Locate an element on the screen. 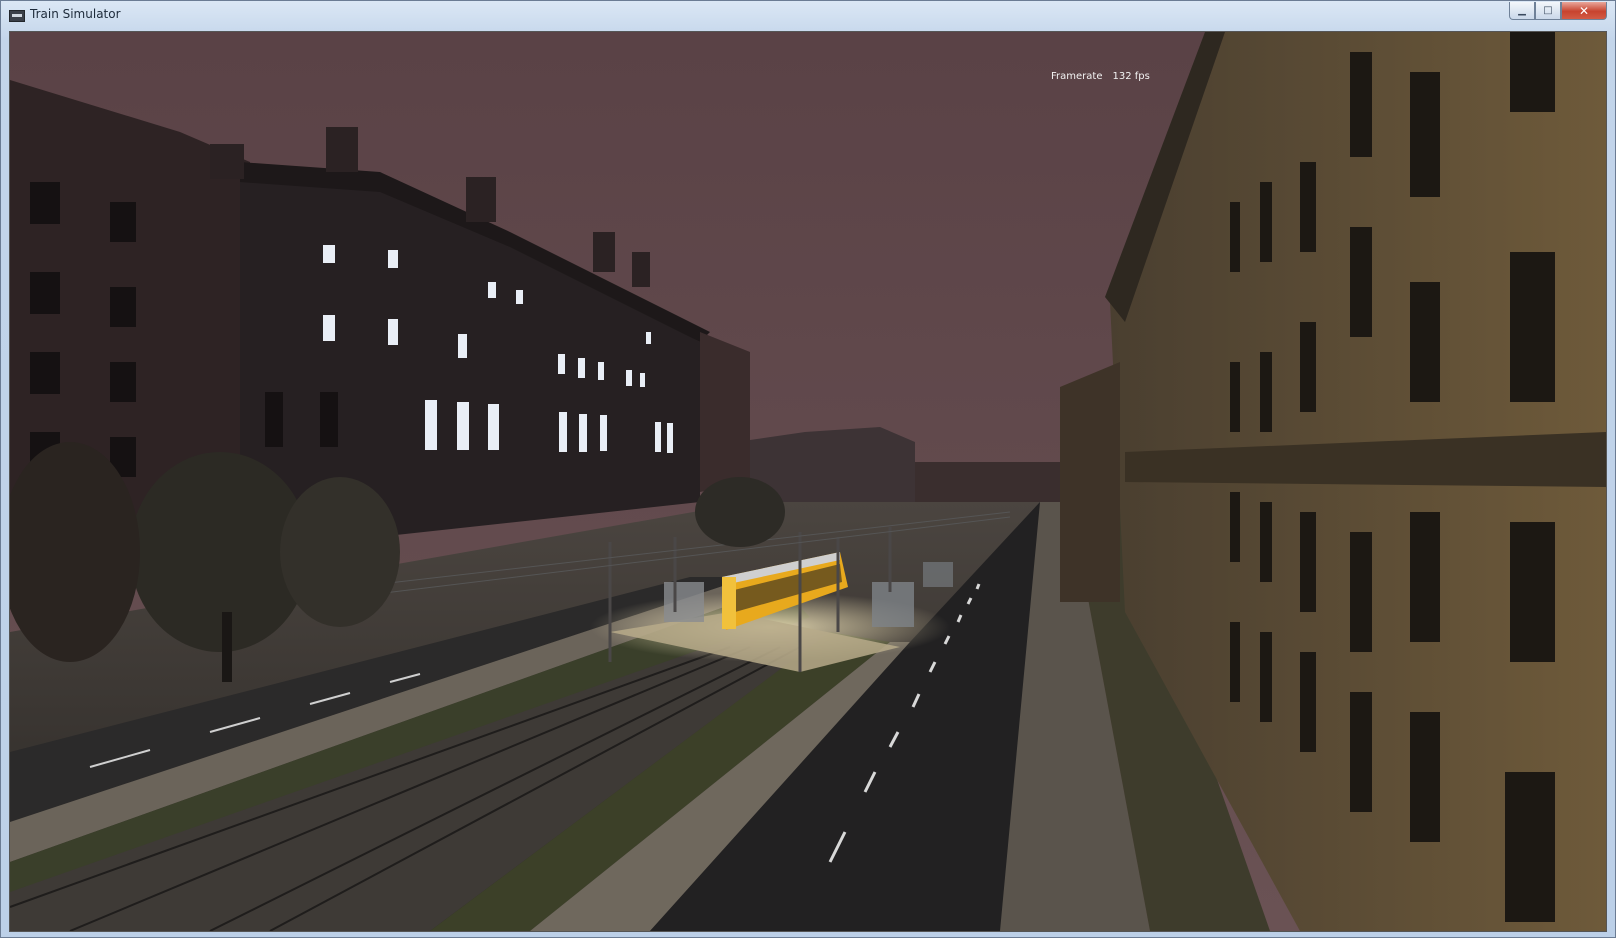 The width and height of the screenshot is (1616, 938). framerate-display: Framerate 132 fps is located at coordinates (1105, 76).